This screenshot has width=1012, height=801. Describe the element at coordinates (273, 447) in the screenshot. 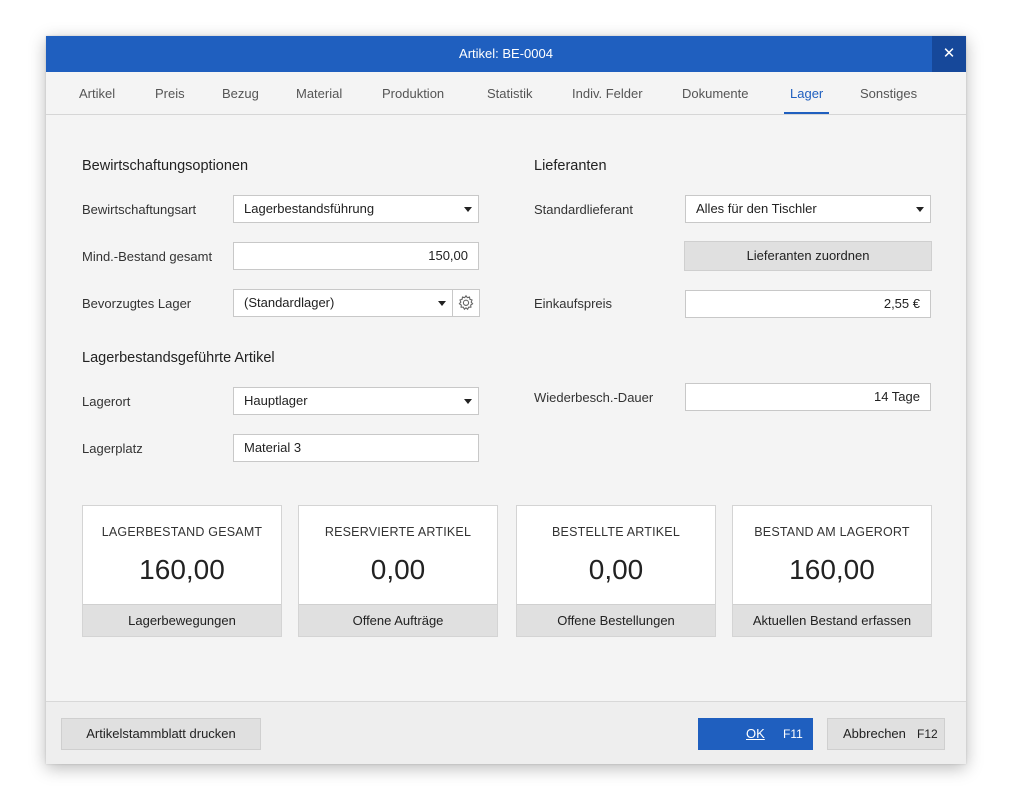

I see `lagerplatz-value: Material 3` at that location.